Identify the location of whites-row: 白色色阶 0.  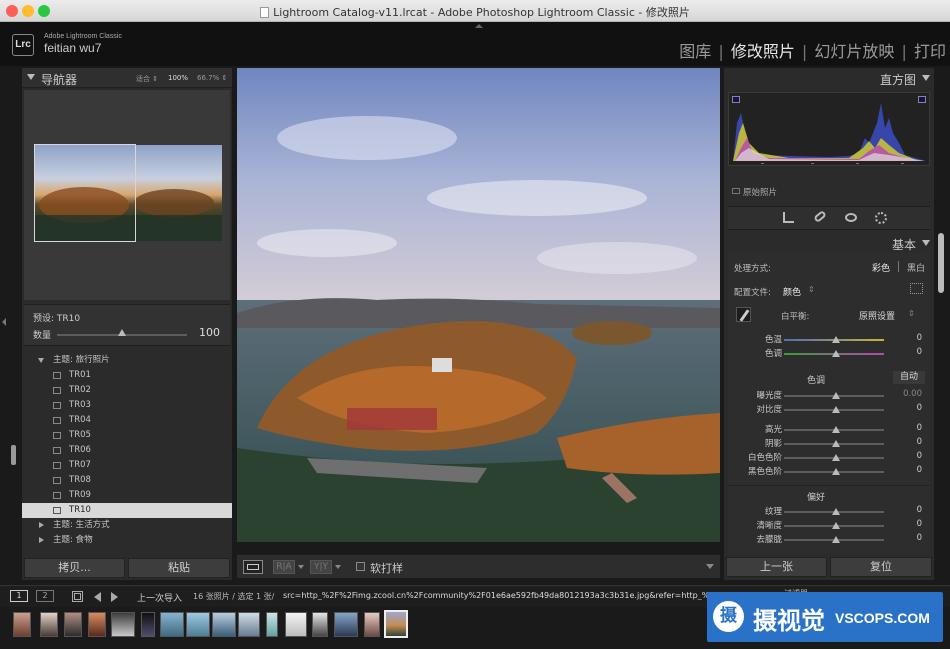
(829, 457).